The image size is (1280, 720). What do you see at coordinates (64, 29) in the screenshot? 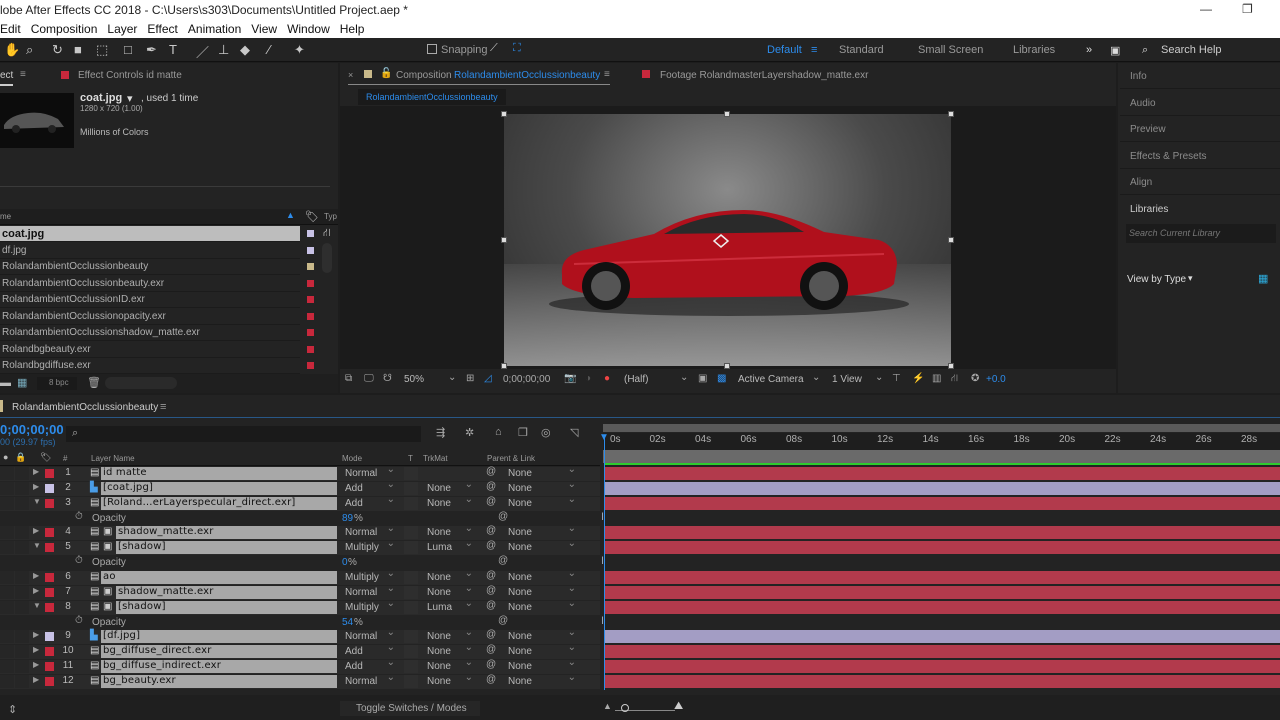
I see `menu-composition: Composition` at bounding box center [64, 29].